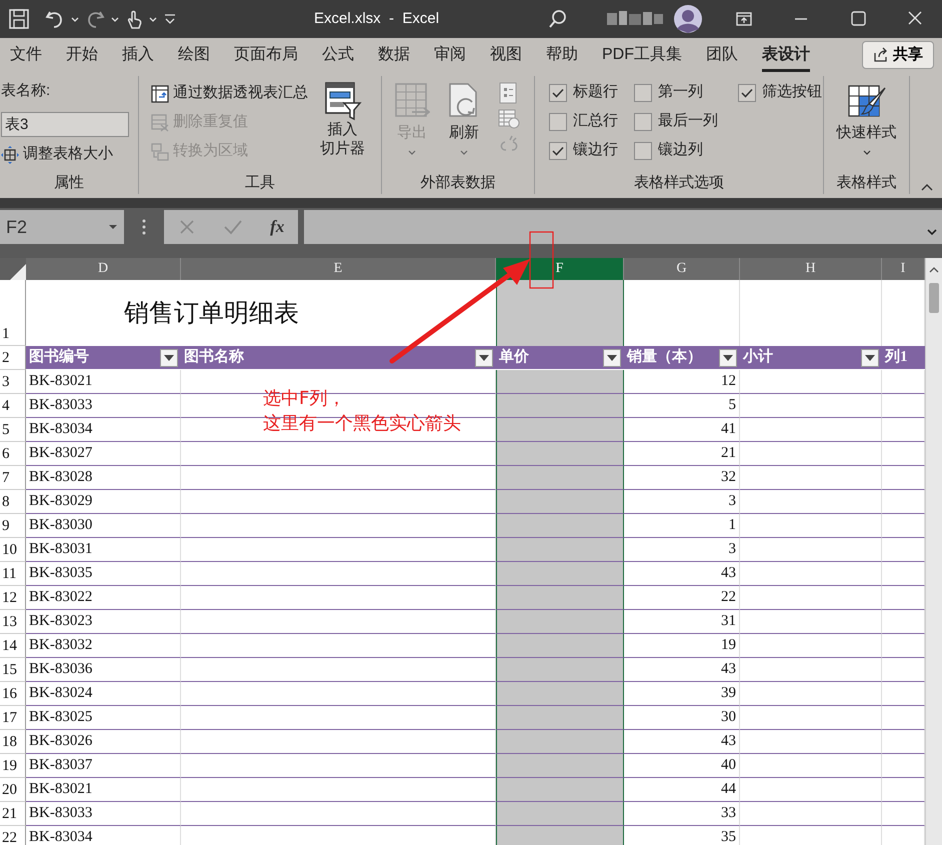  Describe the element at coordinates (27, 55) in the screenshot. I see `ribbon-tab: 文件` at that location.